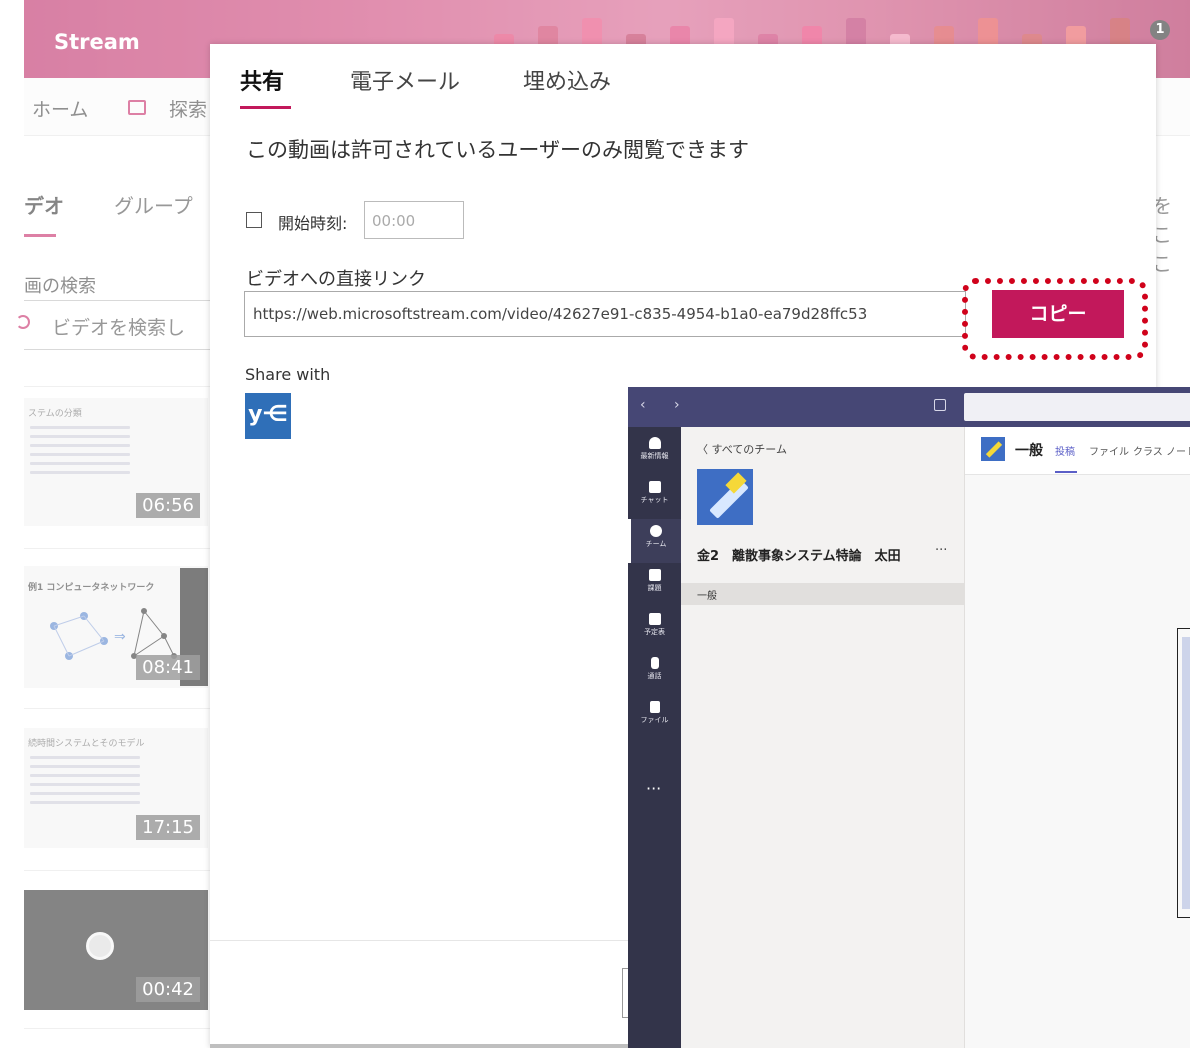 The width and height of the screenshot is (1190, 1048). Describe the element at coordinates (822, 737) in the screenshot. I see `teams-channel-pane: 〈 すべてのチーム 金2 離散事象システム特論 太田 ··· 一般` at that location.